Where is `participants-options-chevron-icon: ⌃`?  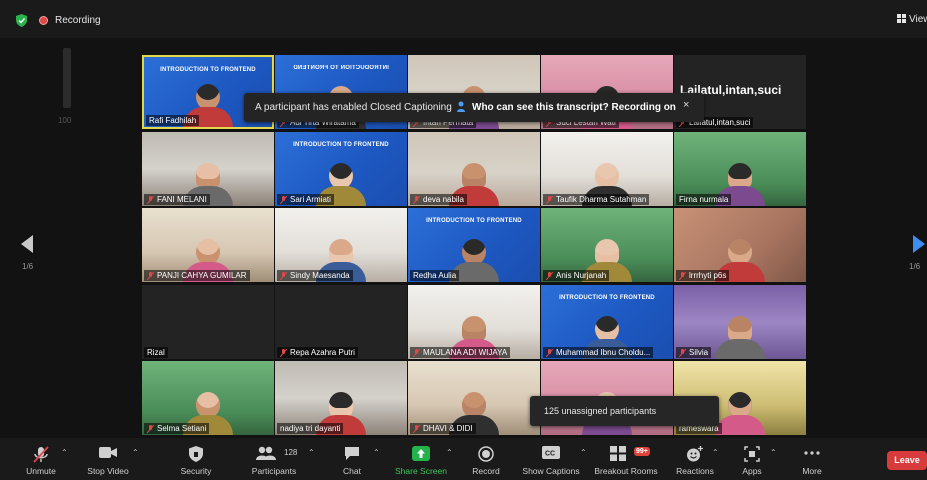 participants-options-chevron-icon: ⌃ is located at coordinates (311, 452).